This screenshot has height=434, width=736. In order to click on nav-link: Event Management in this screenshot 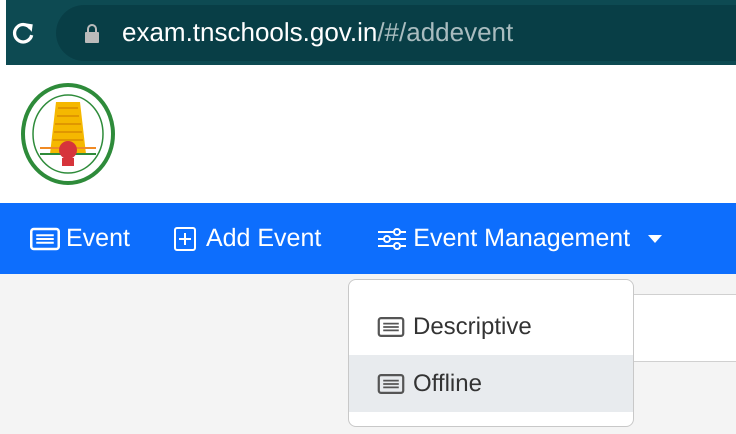, I will do `click(519, 238)`.